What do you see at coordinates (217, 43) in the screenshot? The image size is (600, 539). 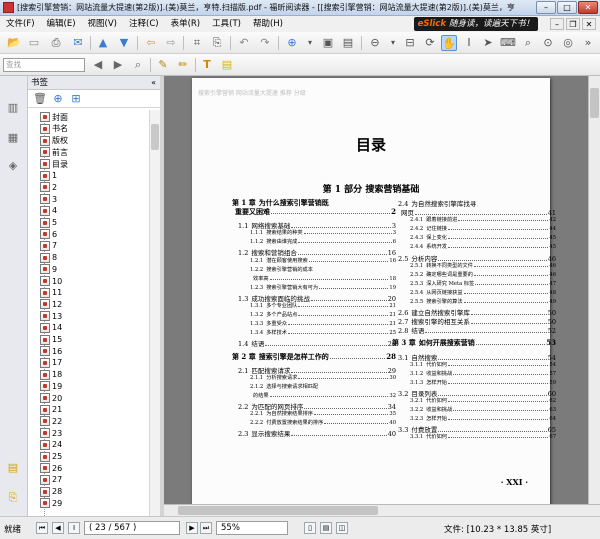 I see `text-select-icon: ⎘` at bounding box center [217, 43].